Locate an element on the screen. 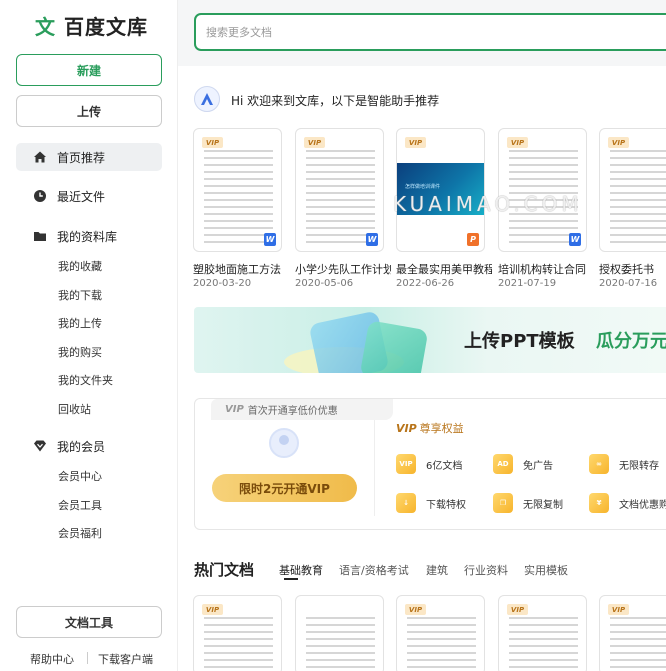  nav-member-benefits: 会员福利 is located at coordinates (80, 533).